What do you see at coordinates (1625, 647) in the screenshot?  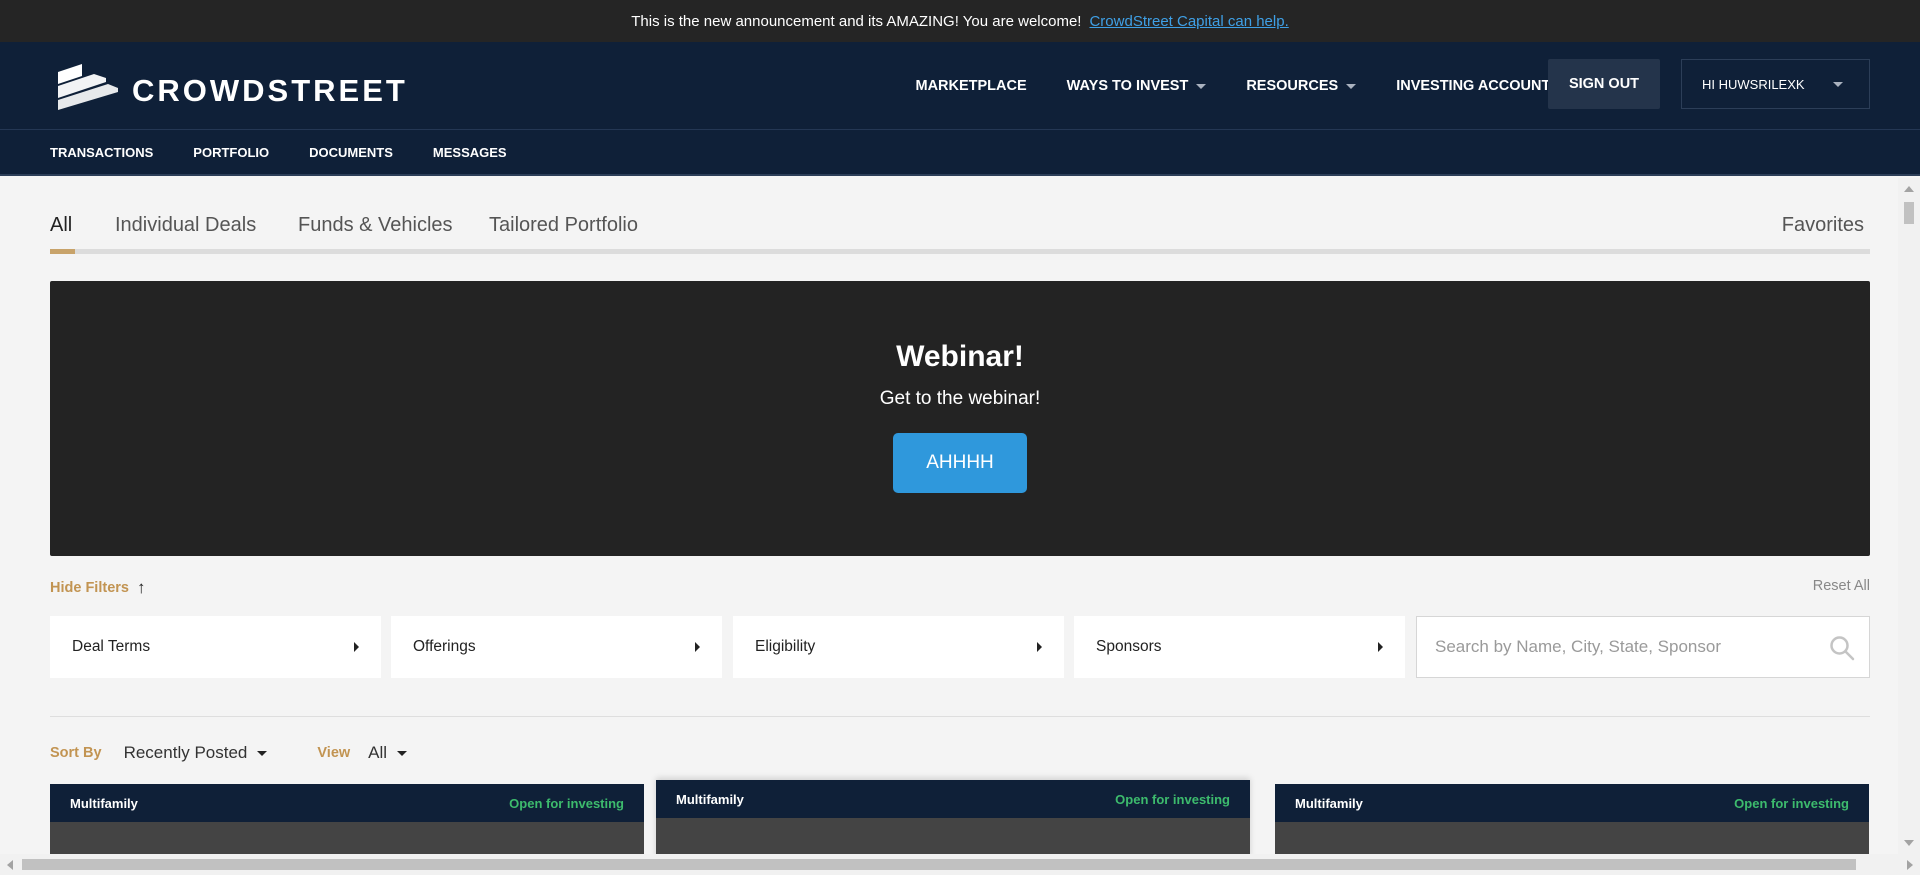 I see `search-input` at bounding box center [1625, 647].